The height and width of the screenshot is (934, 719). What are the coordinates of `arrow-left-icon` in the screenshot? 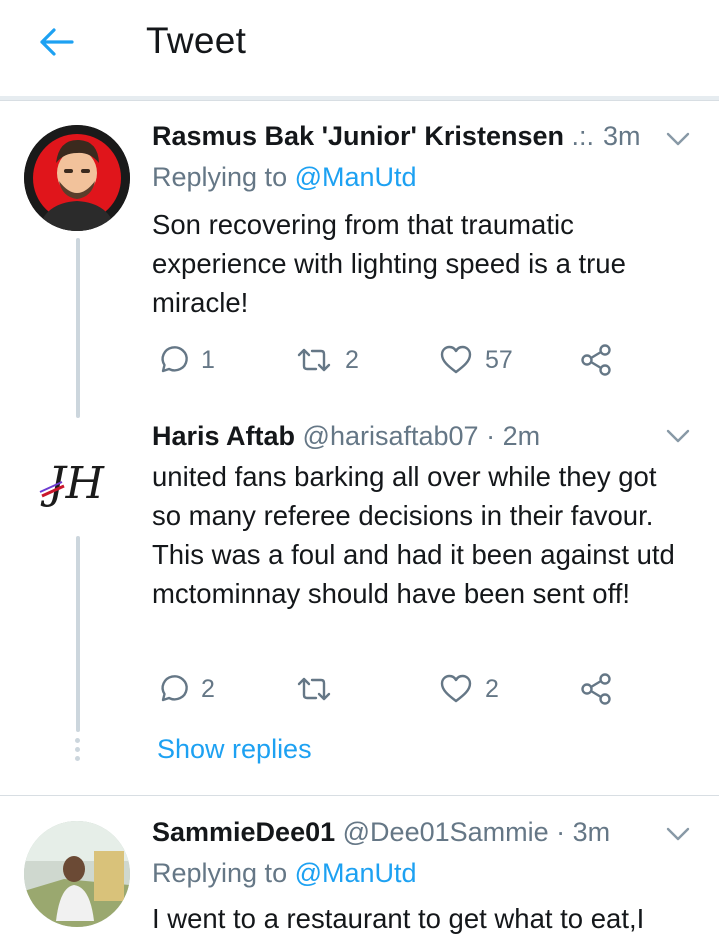 It's located at (57, 42).